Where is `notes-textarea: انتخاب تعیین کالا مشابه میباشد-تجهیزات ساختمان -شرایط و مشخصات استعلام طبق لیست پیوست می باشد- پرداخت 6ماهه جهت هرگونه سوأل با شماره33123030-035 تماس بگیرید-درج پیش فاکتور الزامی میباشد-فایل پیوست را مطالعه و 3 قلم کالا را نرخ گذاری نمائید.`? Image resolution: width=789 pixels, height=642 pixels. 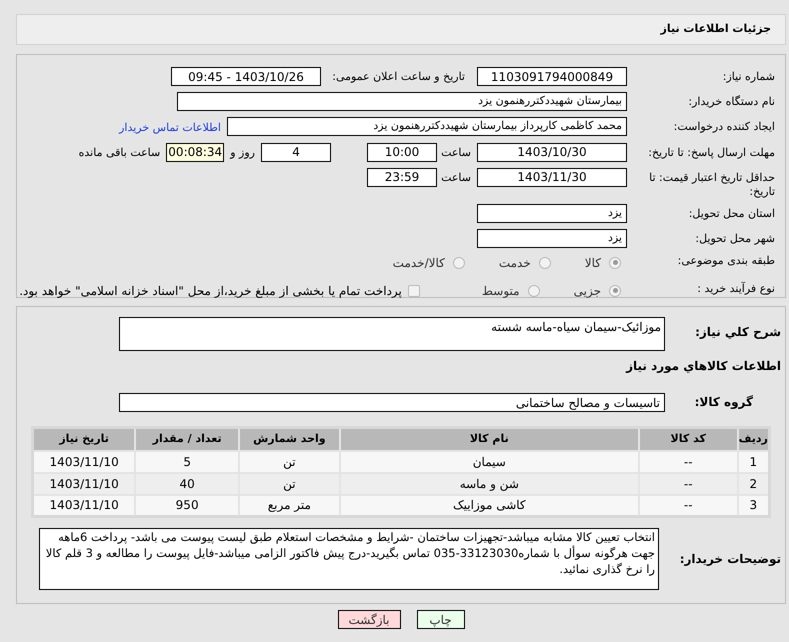
notes-textarea: انتخاب تعیین کالا مشابه میباشد-تجهیزات ساختمان -شرایط و مشخصات استعلام طبق لیست پیوست می باشد- پرداخت 6ماهه جهت هرگونه سوأل با شماره33123030-035 تماس بگیرید-درج پیش فاکتور الزامی میباشد-فایل پیوست را مطالعه و 3 قلم کالا را نرخ گذاری نمائید. is located at coordinates (349, 559).